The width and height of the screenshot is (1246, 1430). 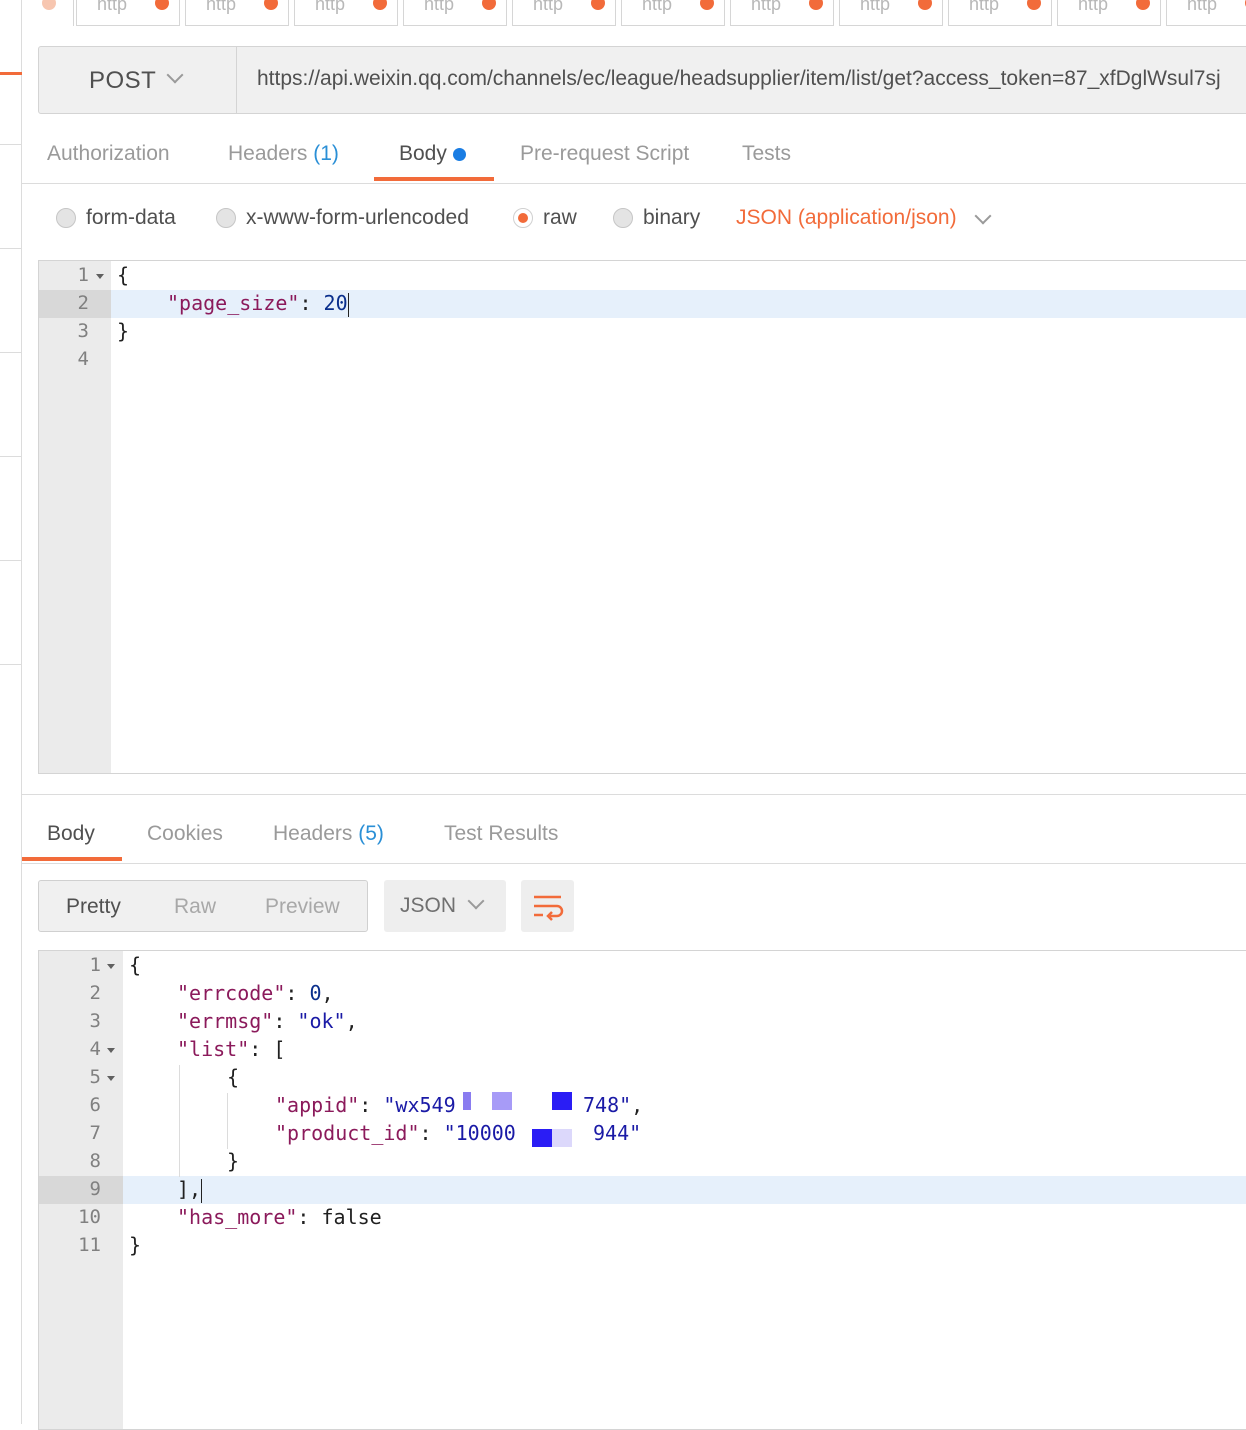 I want to click on tab-label: Pre-request Script, so click(x=605, y=153).